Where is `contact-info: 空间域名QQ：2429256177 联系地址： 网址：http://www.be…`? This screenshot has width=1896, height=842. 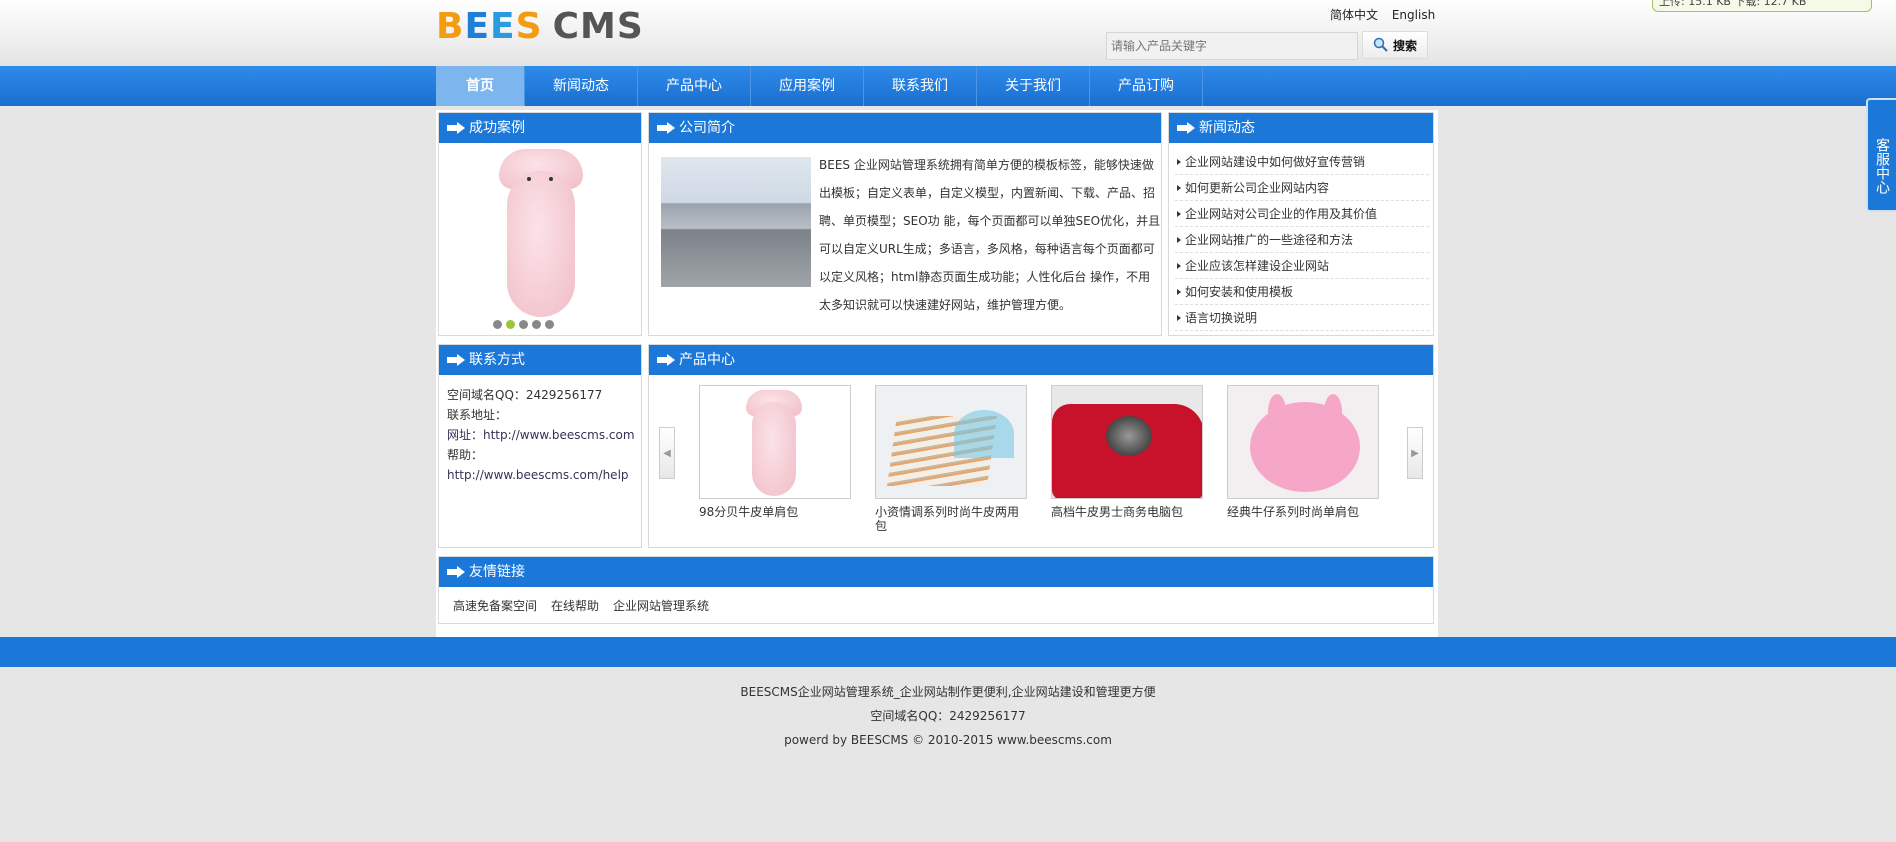 contact-info: 空间域名QQ：2429256177 联系地址： 网址：http://www.be… is located at coordinates (541, 435).